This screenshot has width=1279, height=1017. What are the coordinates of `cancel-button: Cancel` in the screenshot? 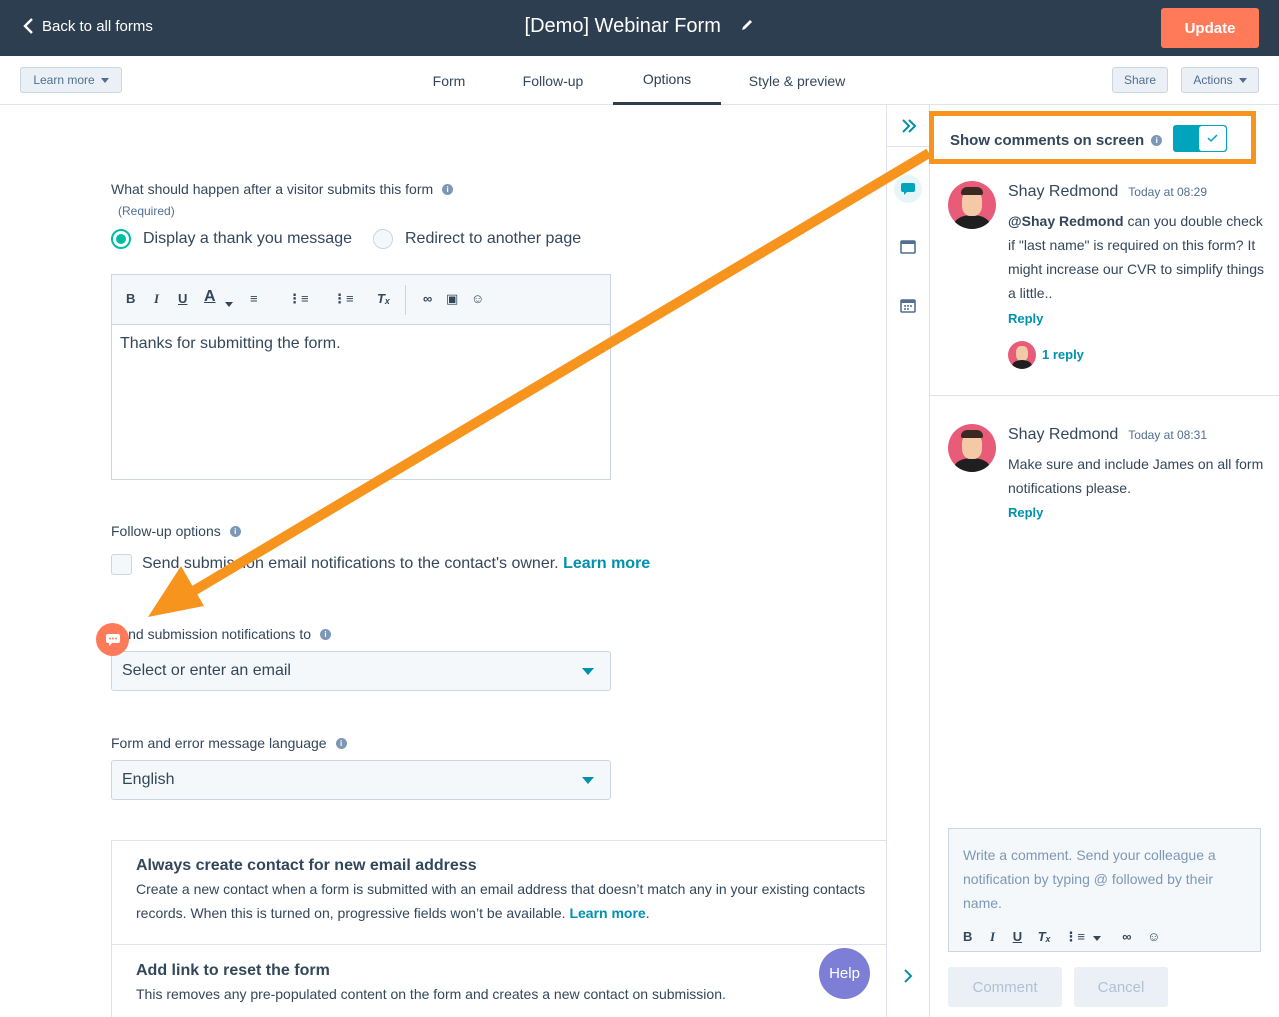 It's located at (1121, 987).